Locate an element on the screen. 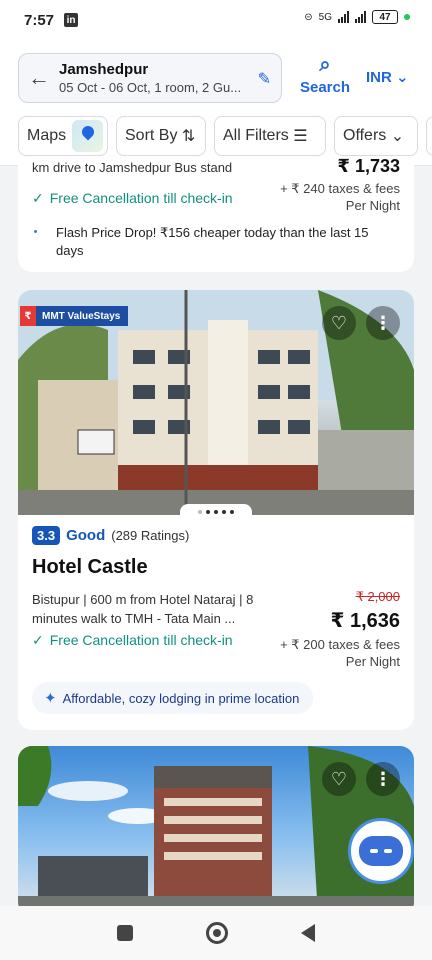 The image size is (432, 960). map-pin-icon is located at coordinates (87, 136).